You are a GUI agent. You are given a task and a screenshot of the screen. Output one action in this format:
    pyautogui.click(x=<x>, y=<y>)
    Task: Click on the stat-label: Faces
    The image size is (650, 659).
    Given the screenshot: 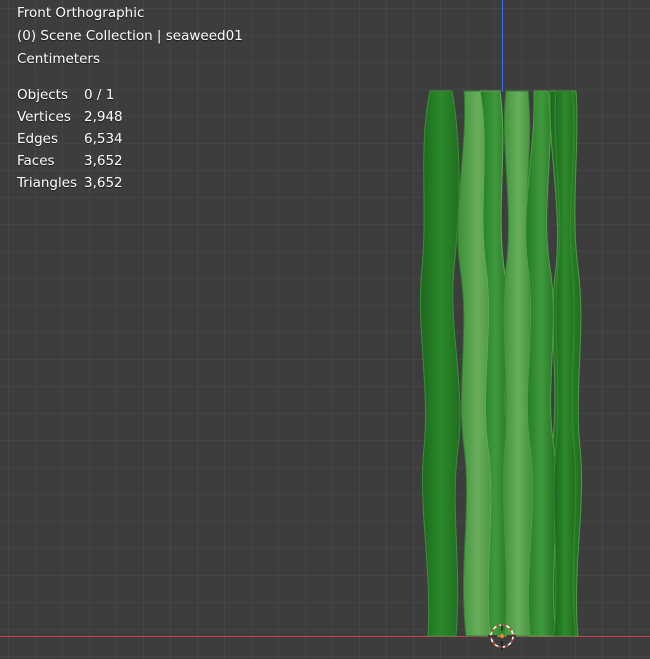 What is the action you would take?
    pyautogui.click(x=36, y=161)
    